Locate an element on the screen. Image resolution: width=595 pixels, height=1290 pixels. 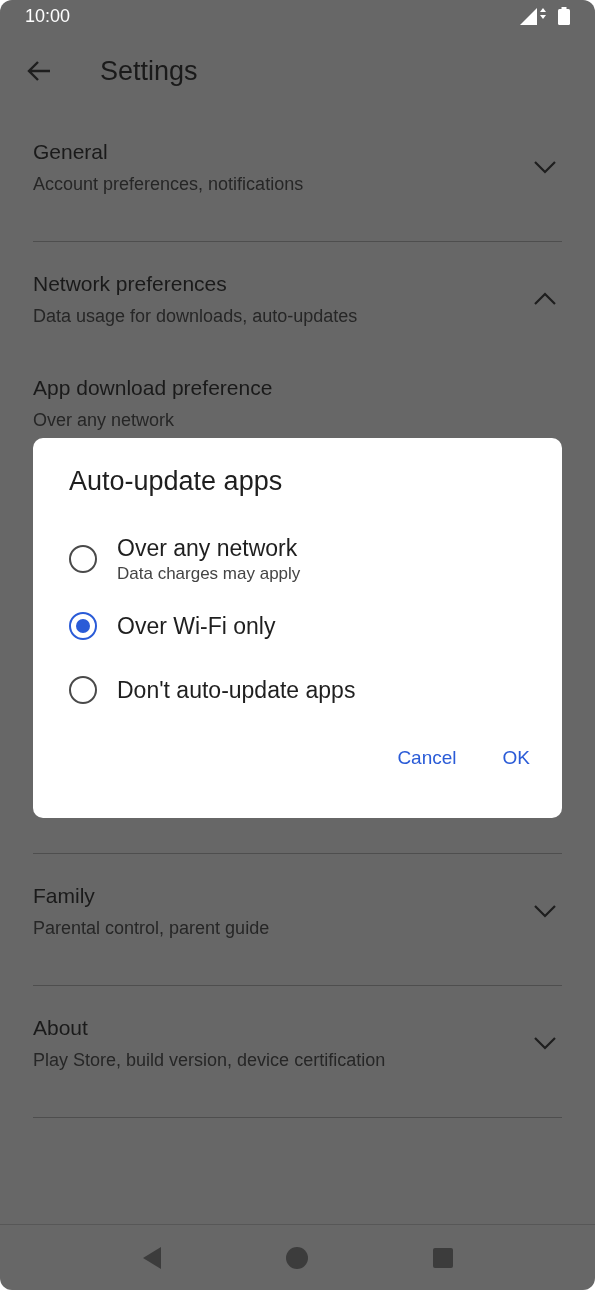
section-title: Family is located at coordinates (151, 896).